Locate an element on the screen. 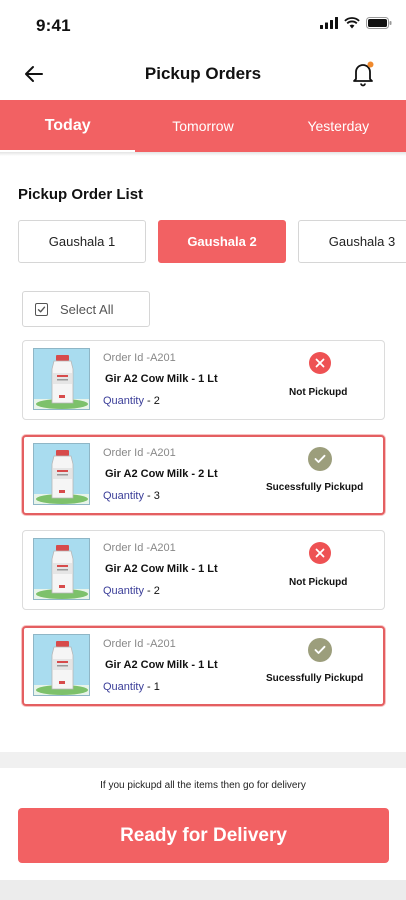 The width and height of the screenshot is (406, 900). product-name: Gir A2 Cow Milk - 2 Lt is located at coordinates (161, 474).